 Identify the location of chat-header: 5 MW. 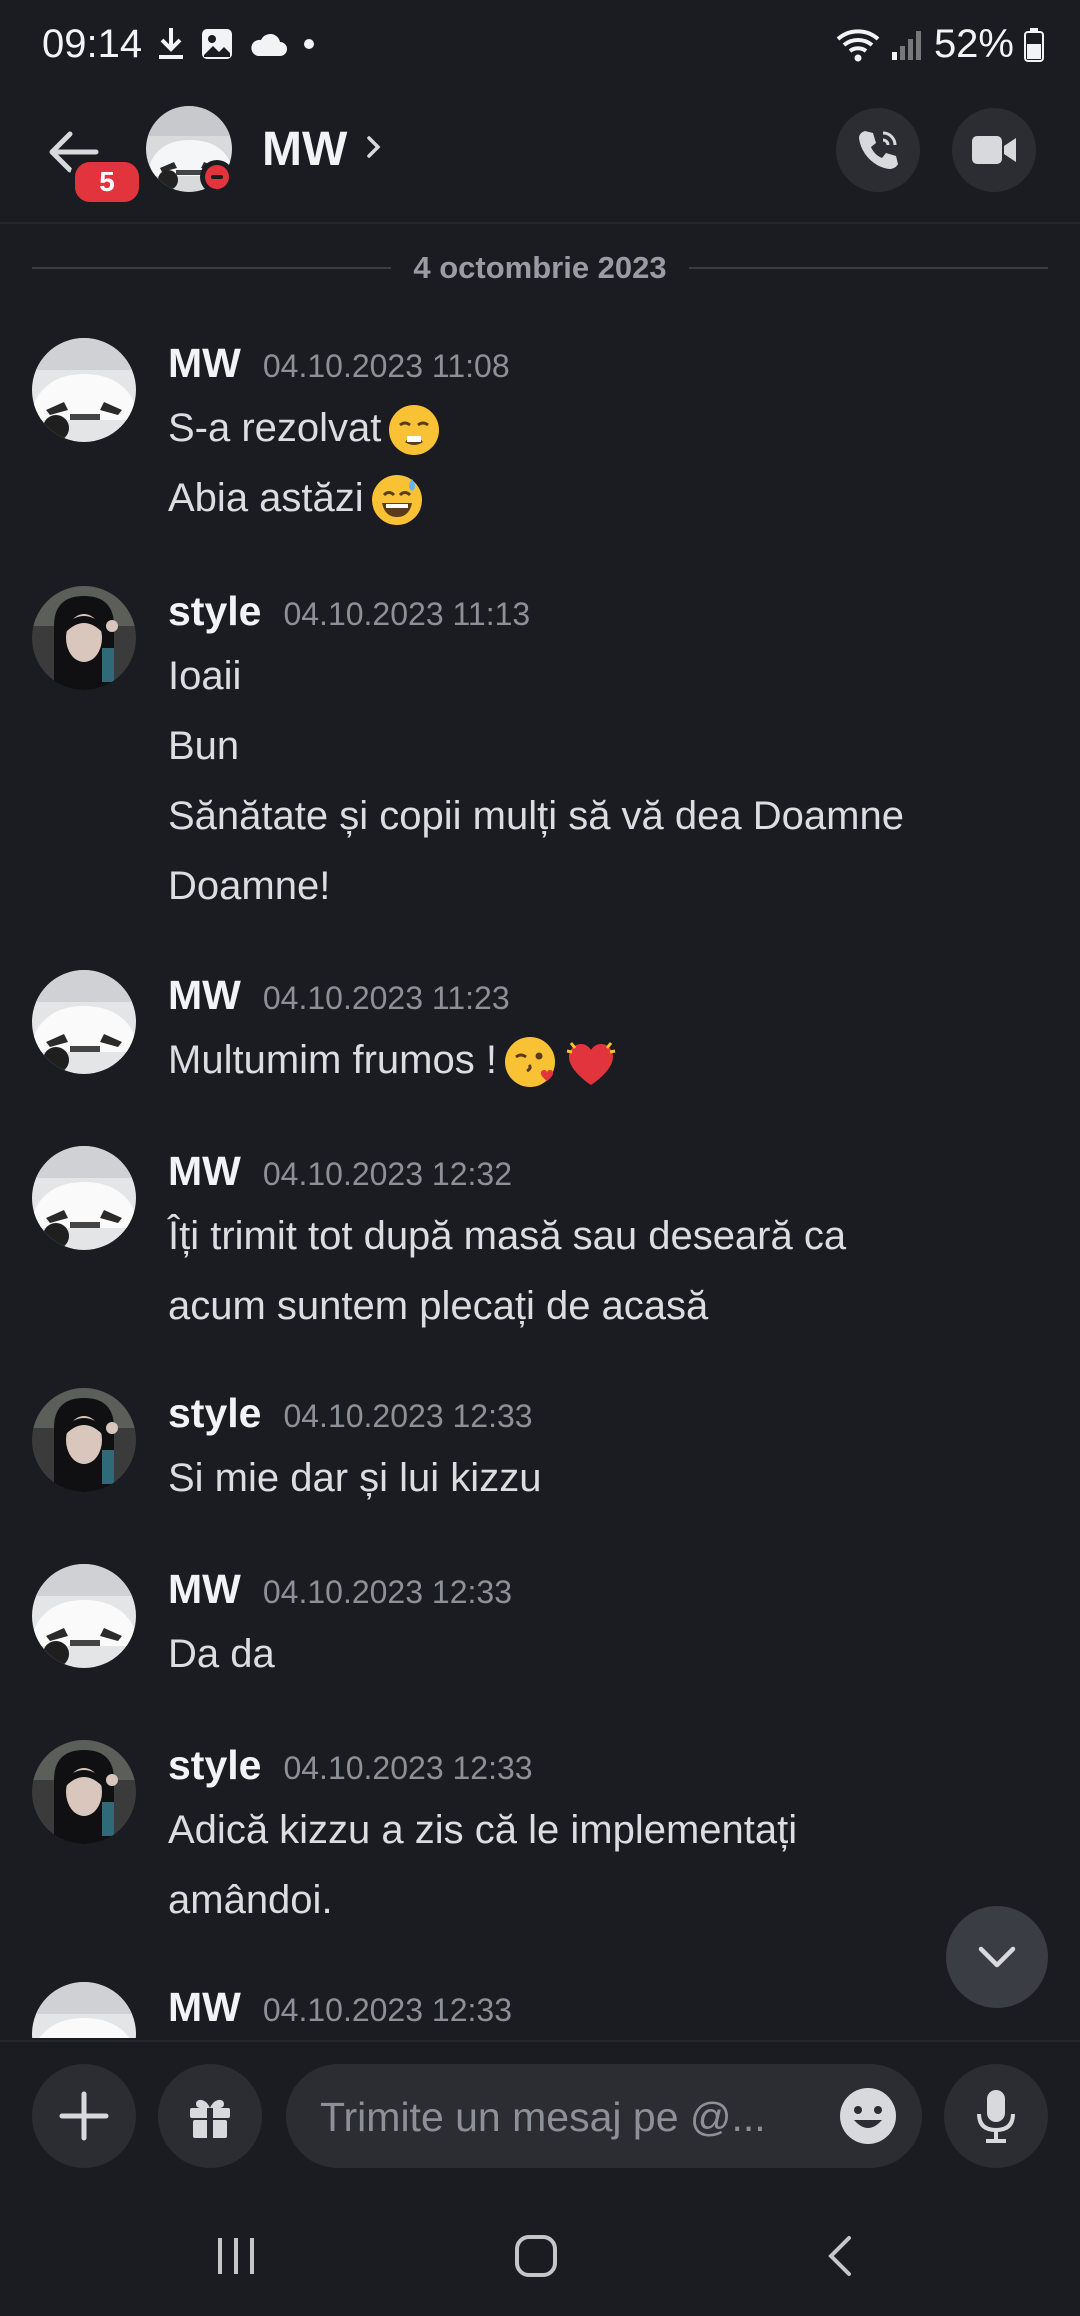
(540, 158).